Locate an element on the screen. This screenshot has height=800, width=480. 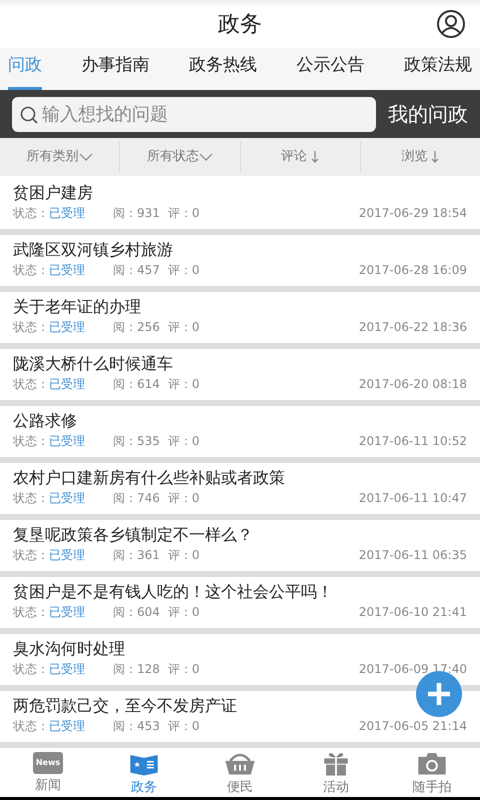
post-time: 2017-06-20 08:18 is located at coordinates (412, 384).